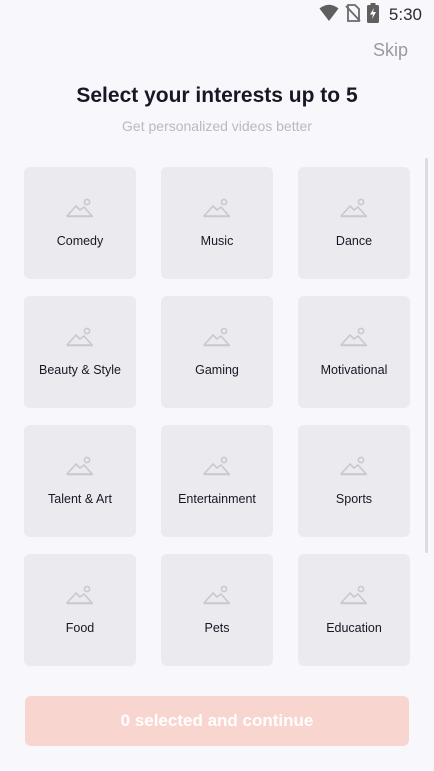 This screenshot has height=771, width=434. Describe the element at coordinates (80, 499) in the screenshot. I see `interest-label: Talent & Art` at that location.